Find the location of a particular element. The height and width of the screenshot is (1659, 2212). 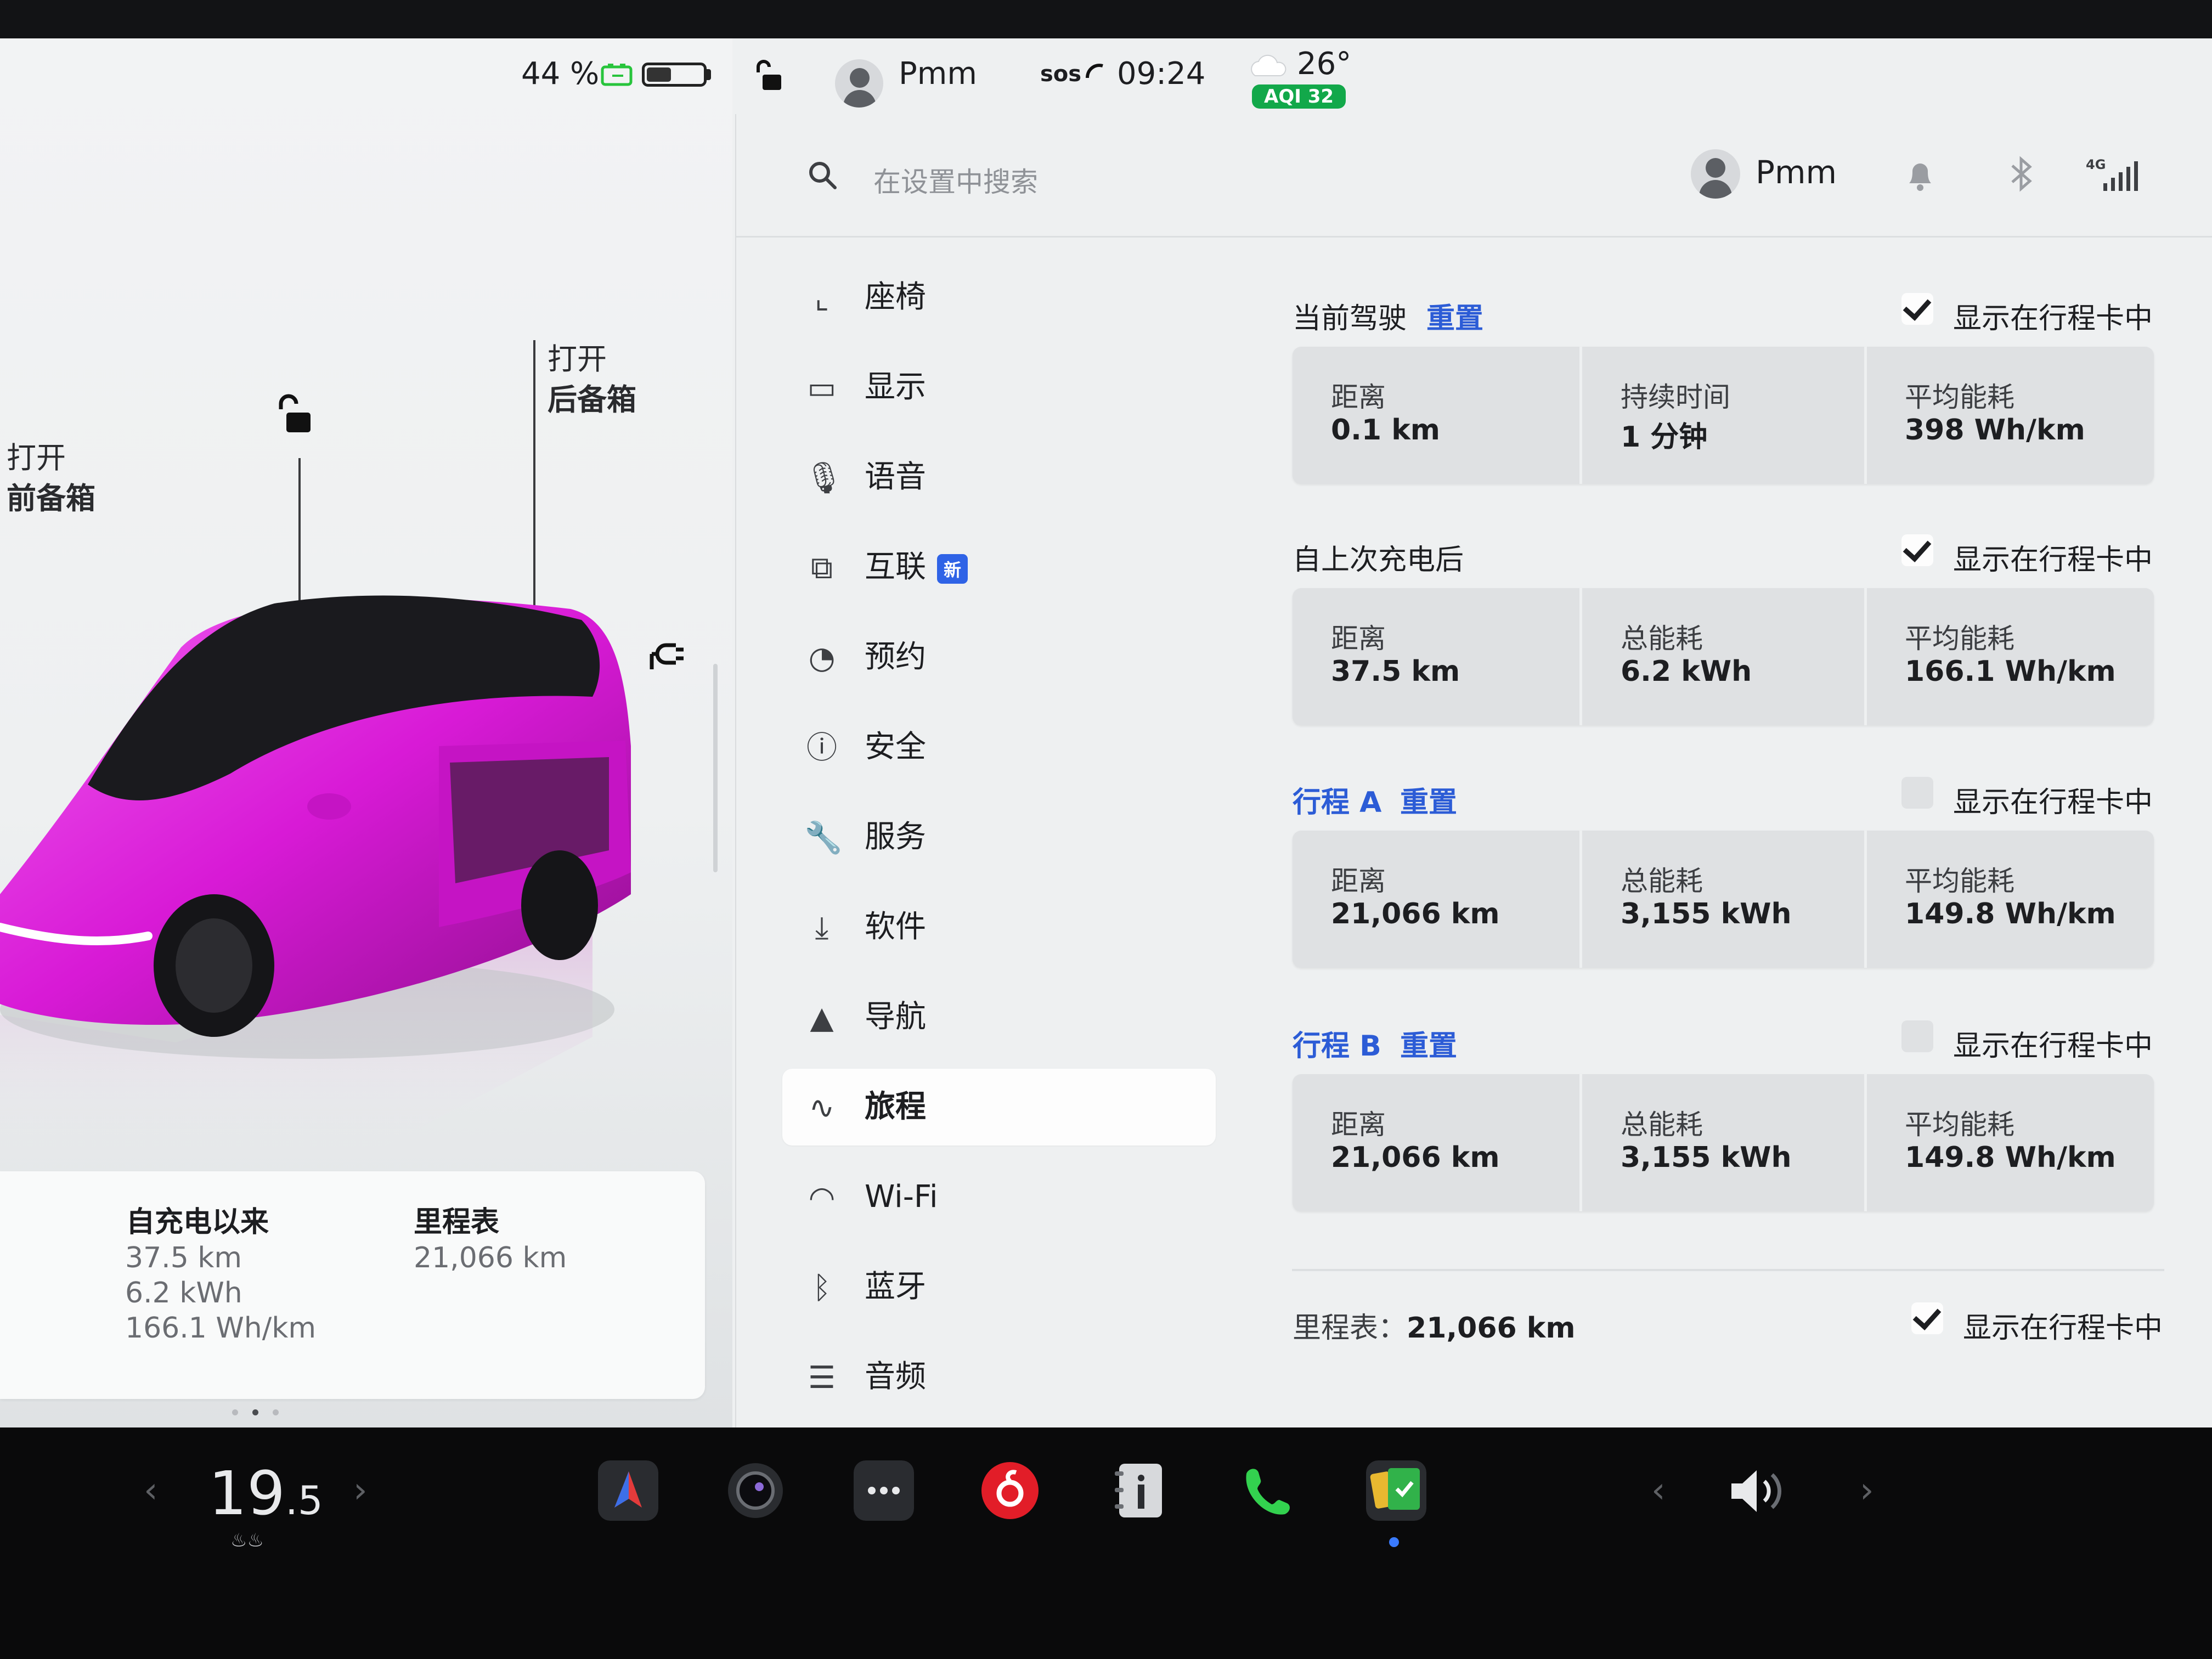

volume-down-button: ‹ is located at coordinates (1658, 1490).